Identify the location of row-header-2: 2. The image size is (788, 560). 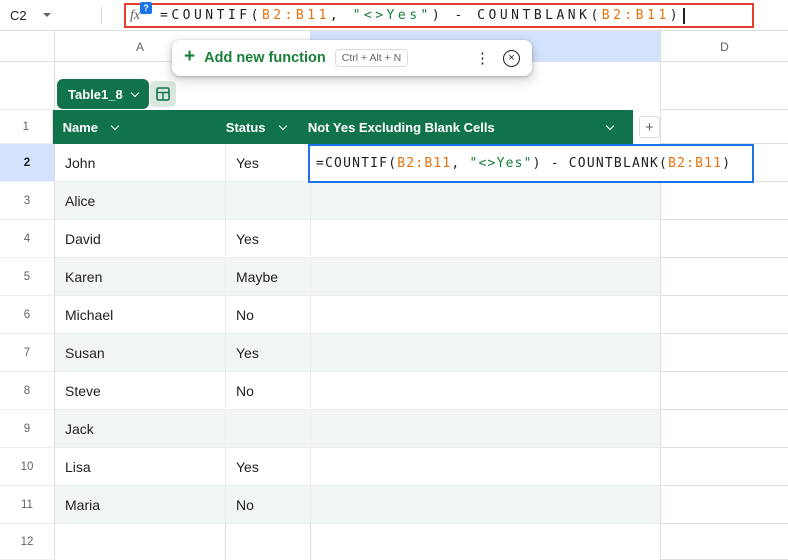
(27, 163).